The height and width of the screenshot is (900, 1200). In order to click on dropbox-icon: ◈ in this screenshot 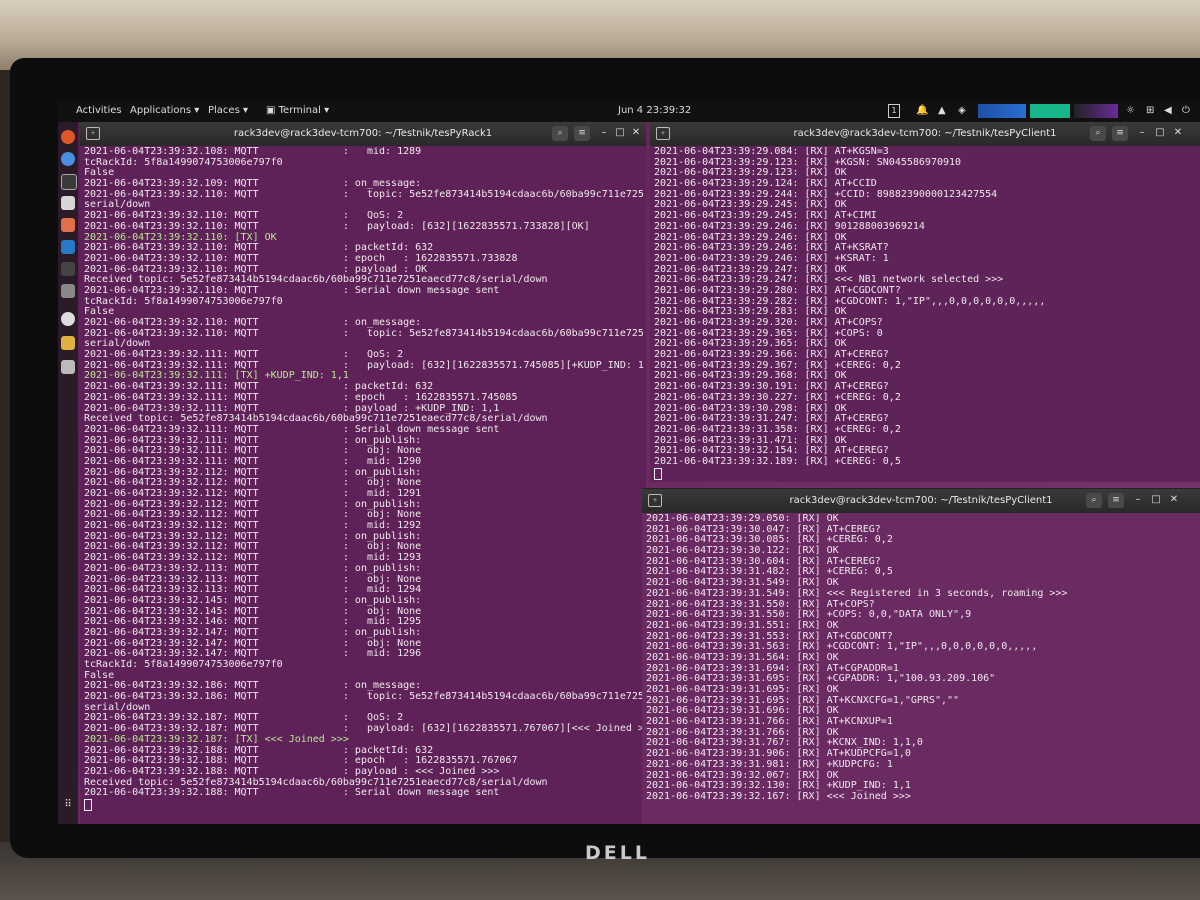, I will do `click(962, 110)`.